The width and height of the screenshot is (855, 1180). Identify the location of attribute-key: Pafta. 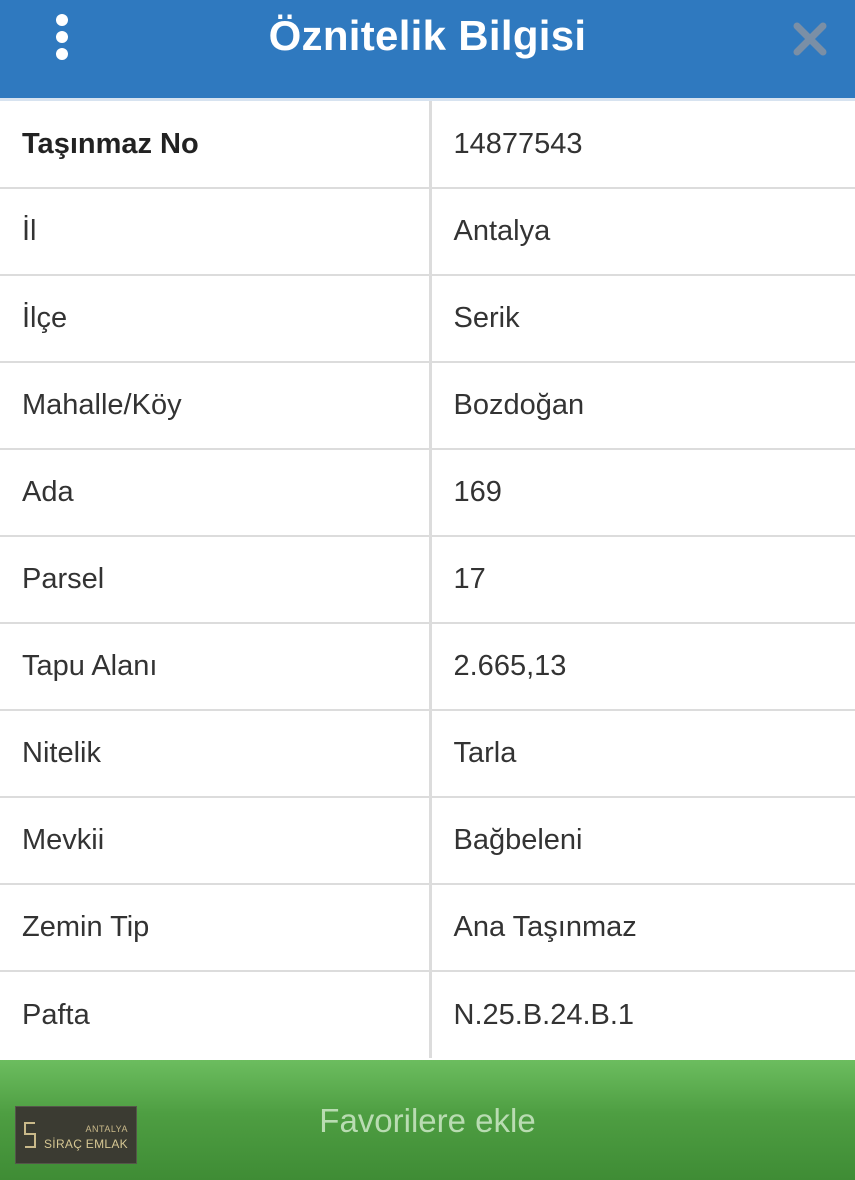
(216, 1014).